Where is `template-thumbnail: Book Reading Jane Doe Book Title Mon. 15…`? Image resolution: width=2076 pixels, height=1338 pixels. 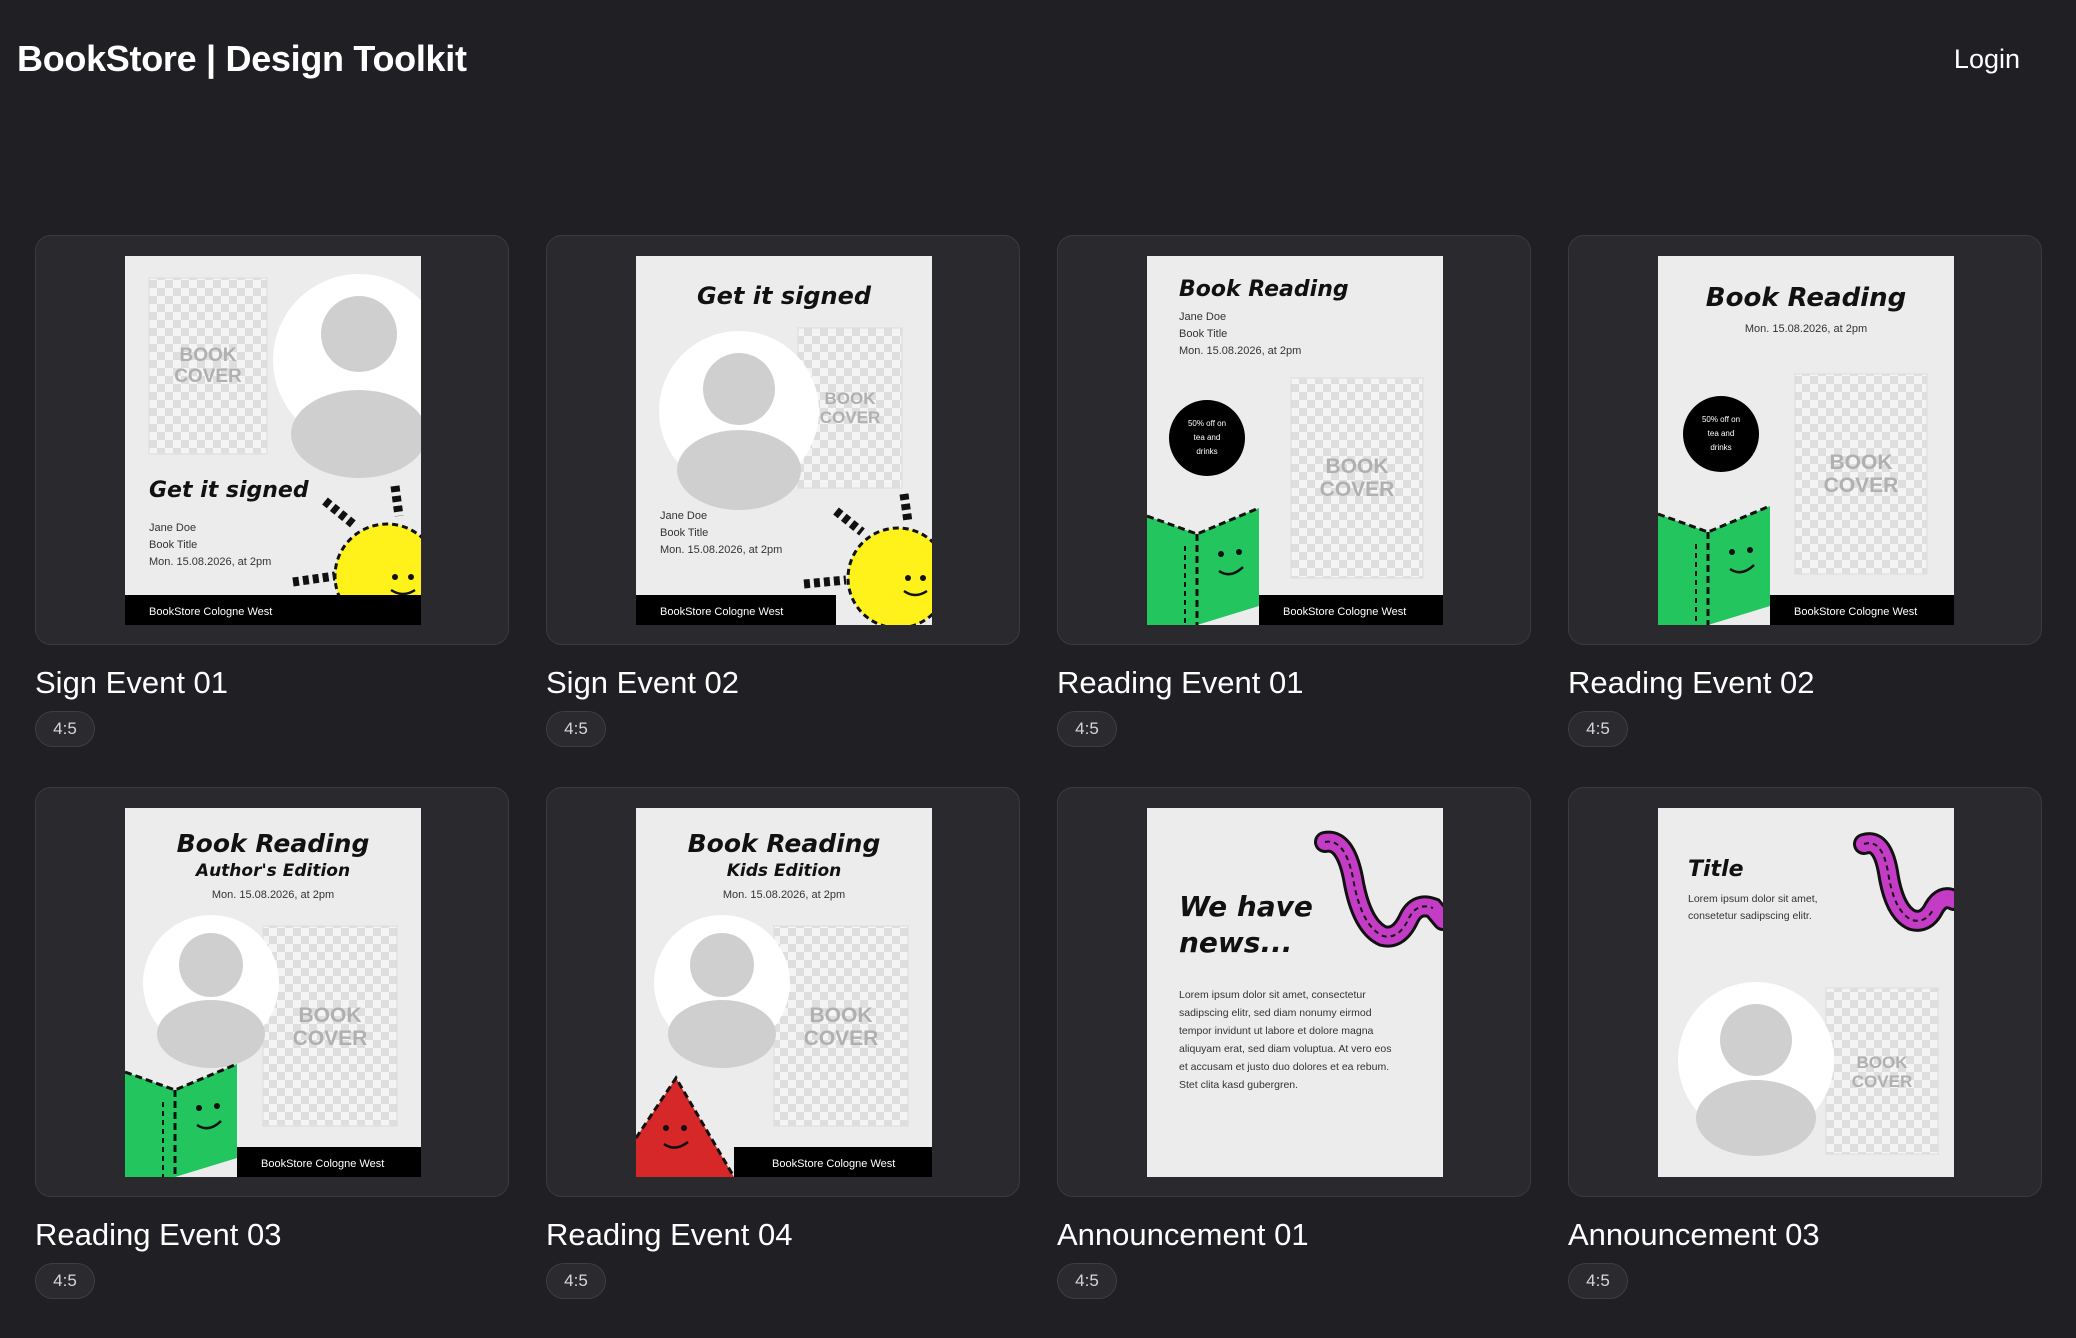 template-thumbnail: Book Reading Jane Doe Book Title Mon. 15… is located at coordinates (1294, 440).